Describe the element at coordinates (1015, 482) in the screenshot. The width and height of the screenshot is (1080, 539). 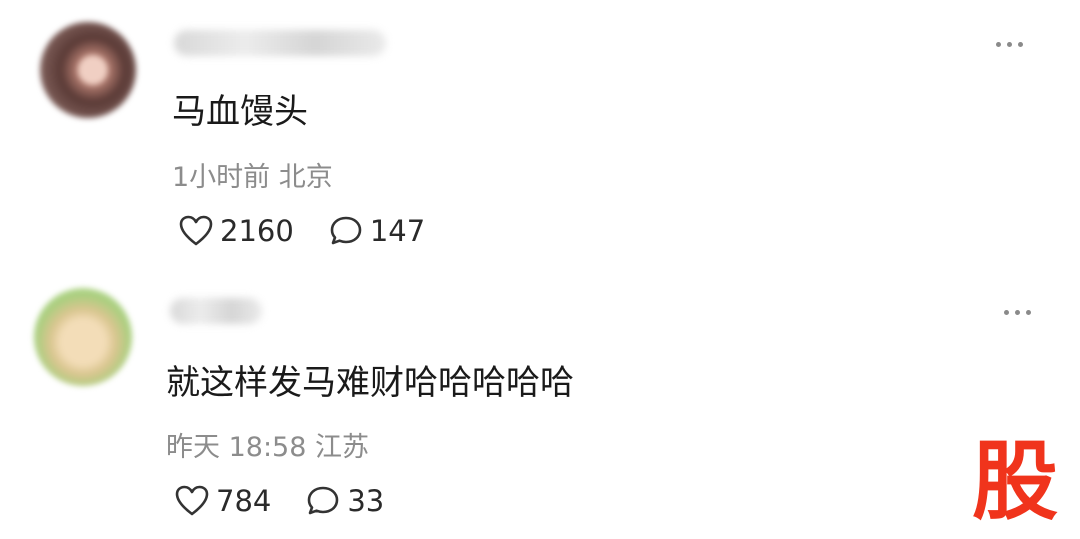
I see `watermark-logo: 股` at that location.